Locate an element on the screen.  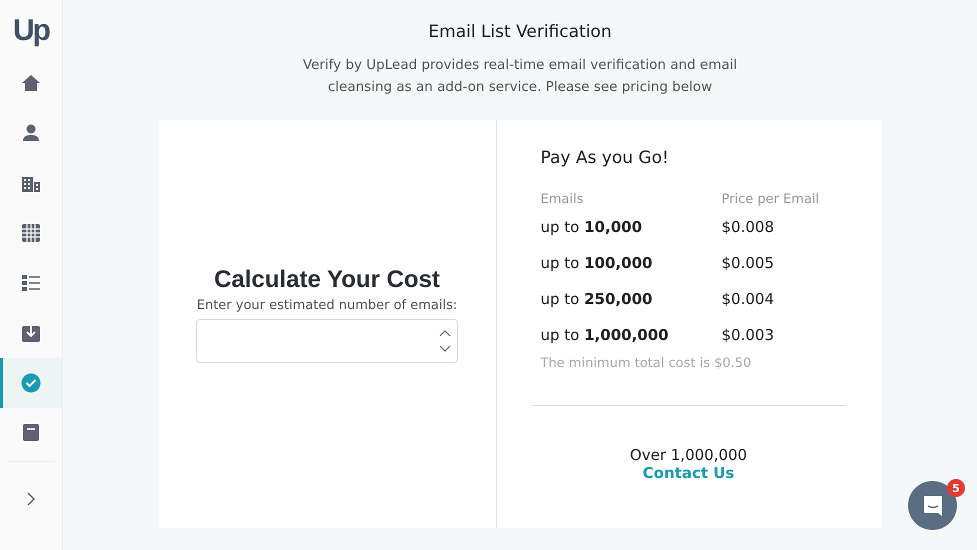
email-tier-label: up to 100,000 is located at coordinates (597, 263).